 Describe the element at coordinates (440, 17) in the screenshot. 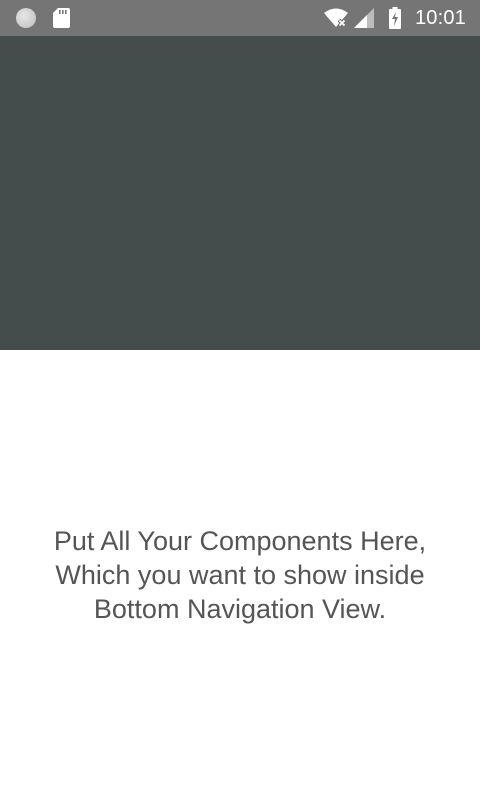

I see `status-time: 10:01` at that location.